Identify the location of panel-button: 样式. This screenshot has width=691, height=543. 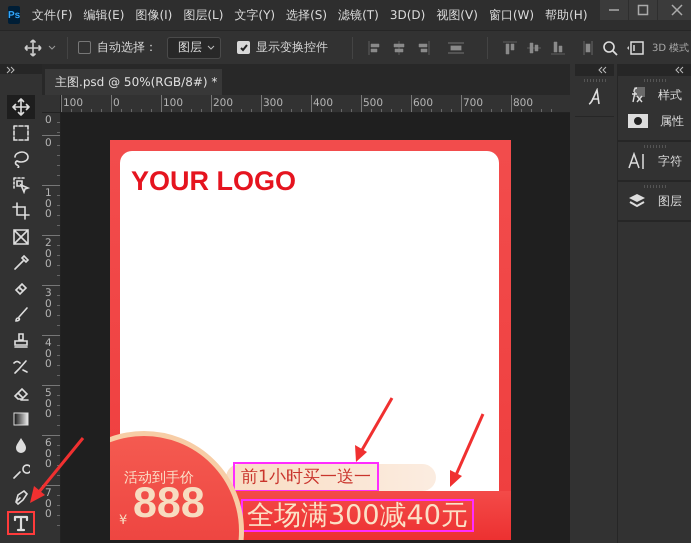
(654, 95).